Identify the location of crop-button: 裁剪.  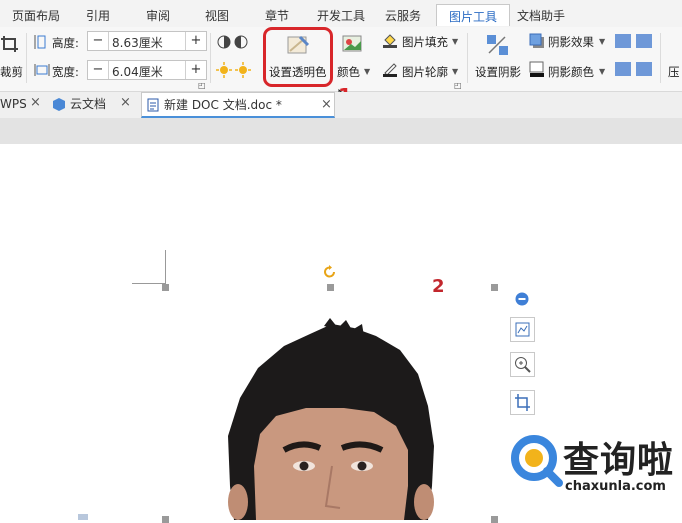
(11, 72).